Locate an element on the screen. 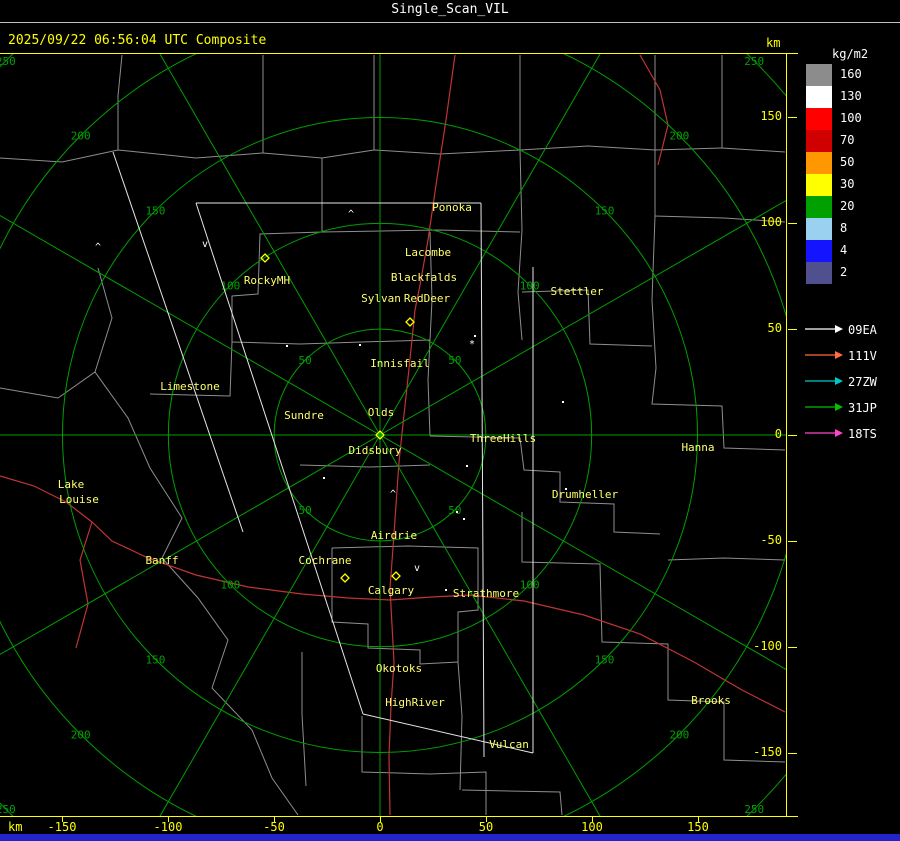 The width and height of the screenshot is (900, 841). map-frame-bottom is located at coordinates (399, 816).